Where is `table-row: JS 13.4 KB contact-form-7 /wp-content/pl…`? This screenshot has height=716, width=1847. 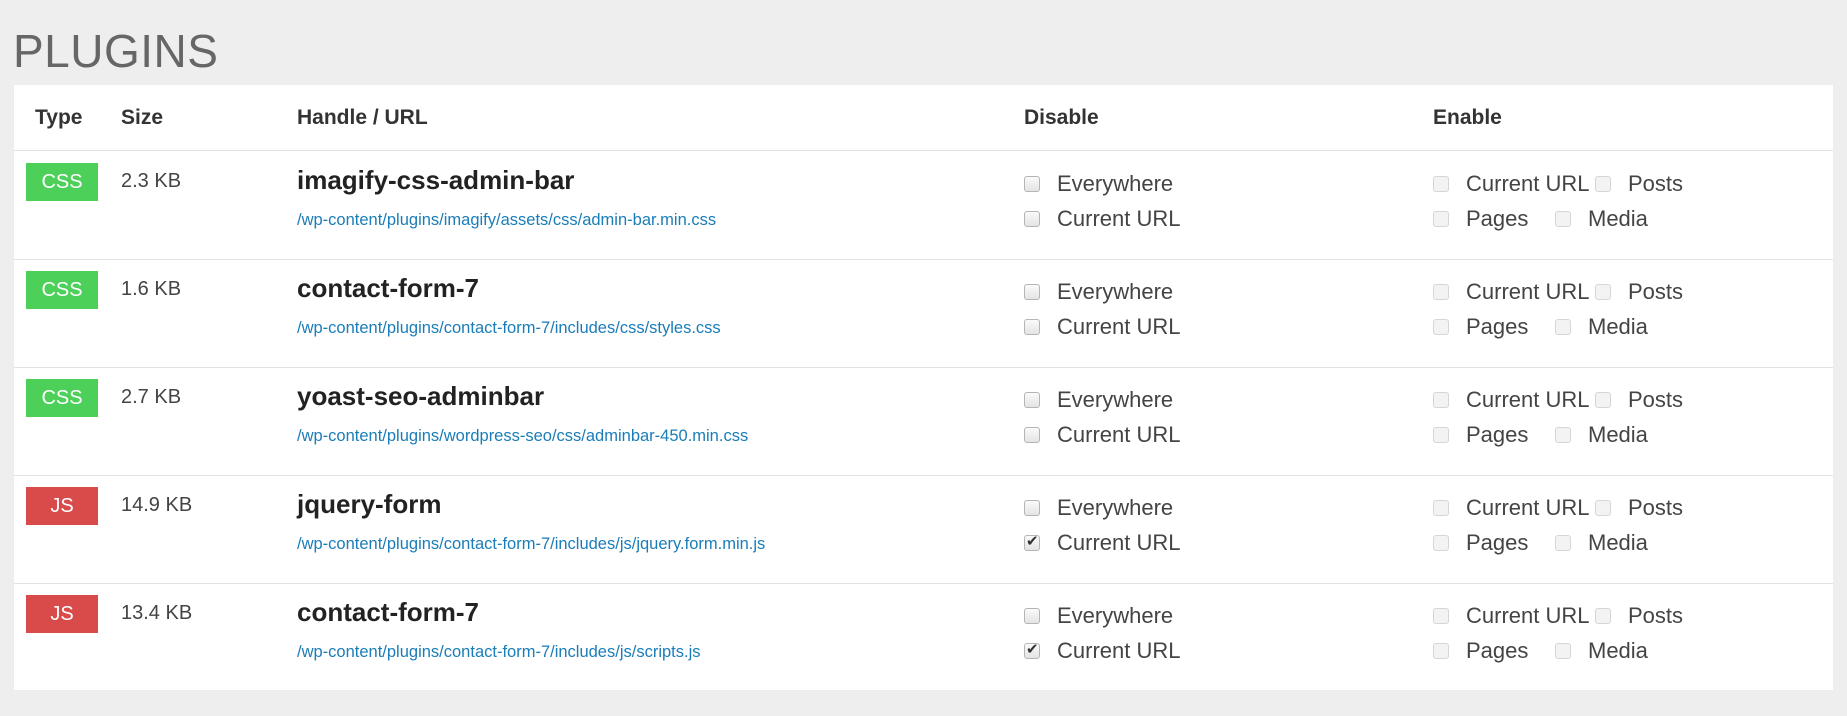
table-row: JS 13.4 KB contact-form-7 /wp-content/pl… is located at coordinates (923, 637).